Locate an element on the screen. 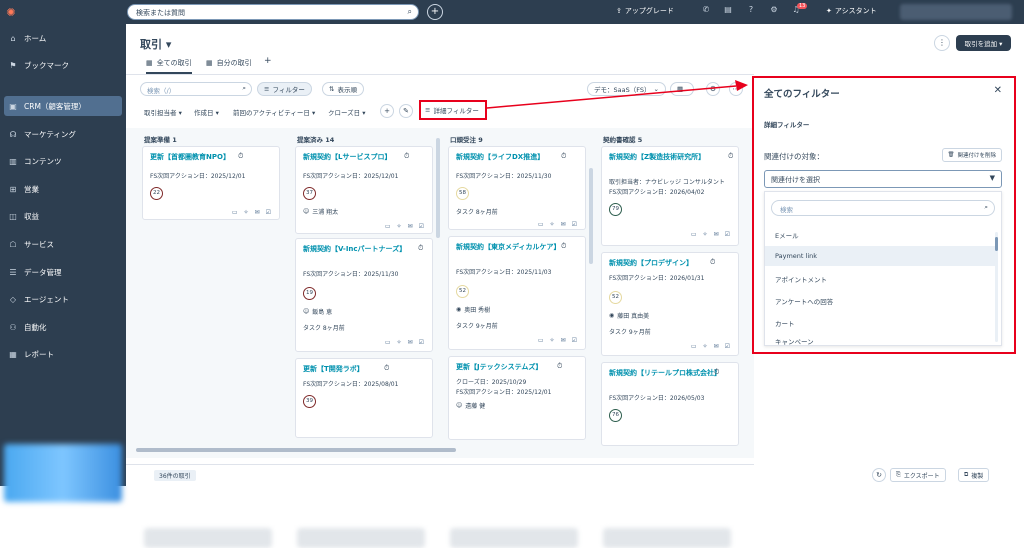 The image size is (1024, 548). filter-button: ≡ フィルター is located at coordinates (284, 89).